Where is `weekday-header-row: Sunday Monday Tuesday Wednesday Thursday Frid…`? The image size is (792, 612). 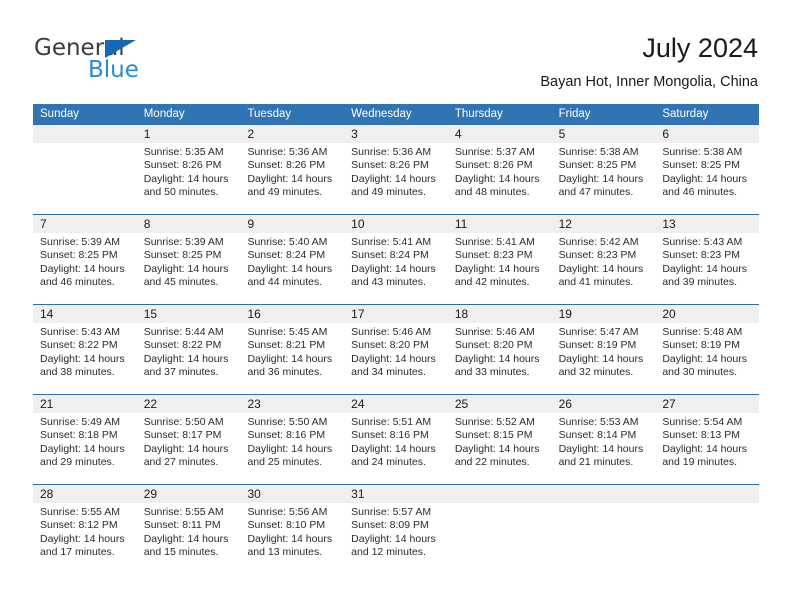 weekday-header-row: Sunday Monday Tuesday Wednesday Thursday Frid… is located at coordinates (396, 114).